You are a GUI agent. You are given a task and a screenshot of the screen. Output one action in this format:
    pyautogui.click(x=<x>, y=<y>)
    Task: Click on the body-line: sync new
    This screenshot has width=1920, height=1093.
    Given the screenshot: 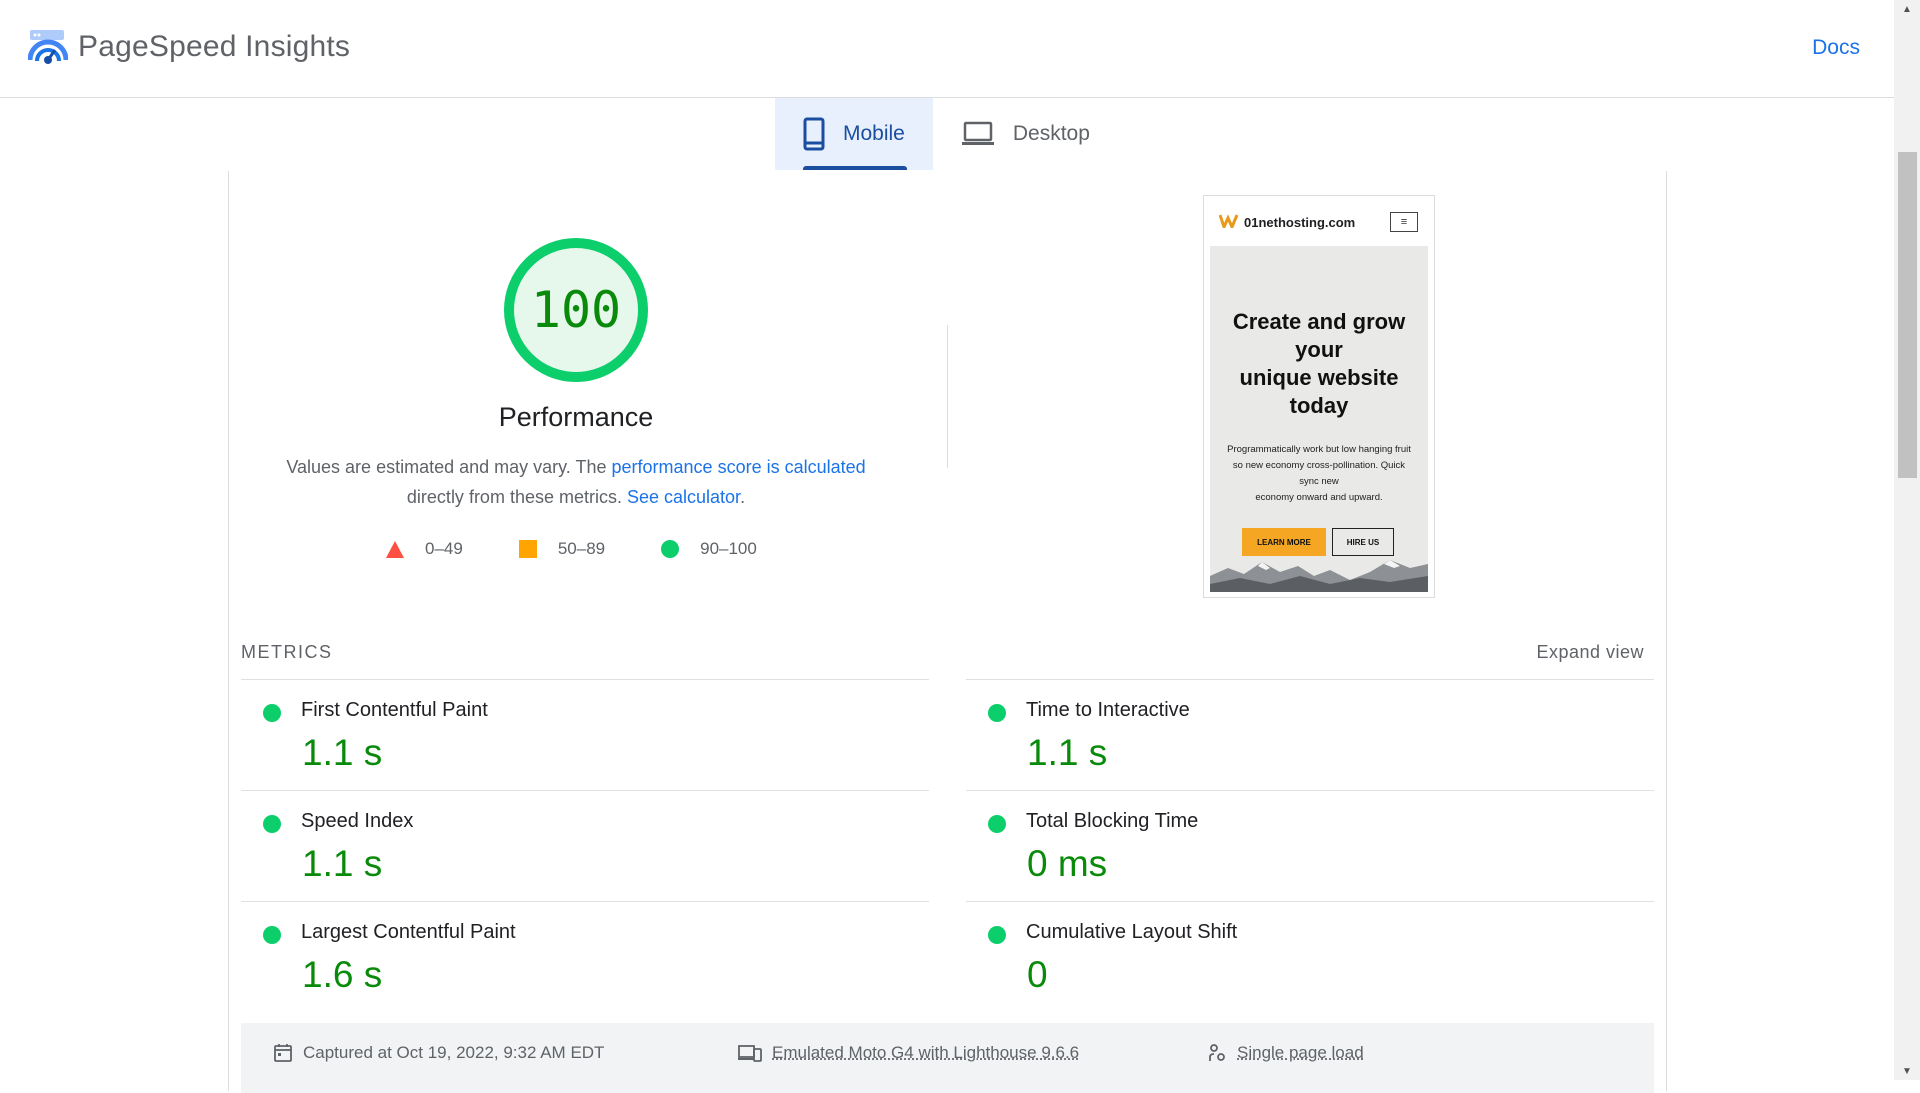 What is the action you would take?
    pyautogui.click(x=1319, y=481)
    